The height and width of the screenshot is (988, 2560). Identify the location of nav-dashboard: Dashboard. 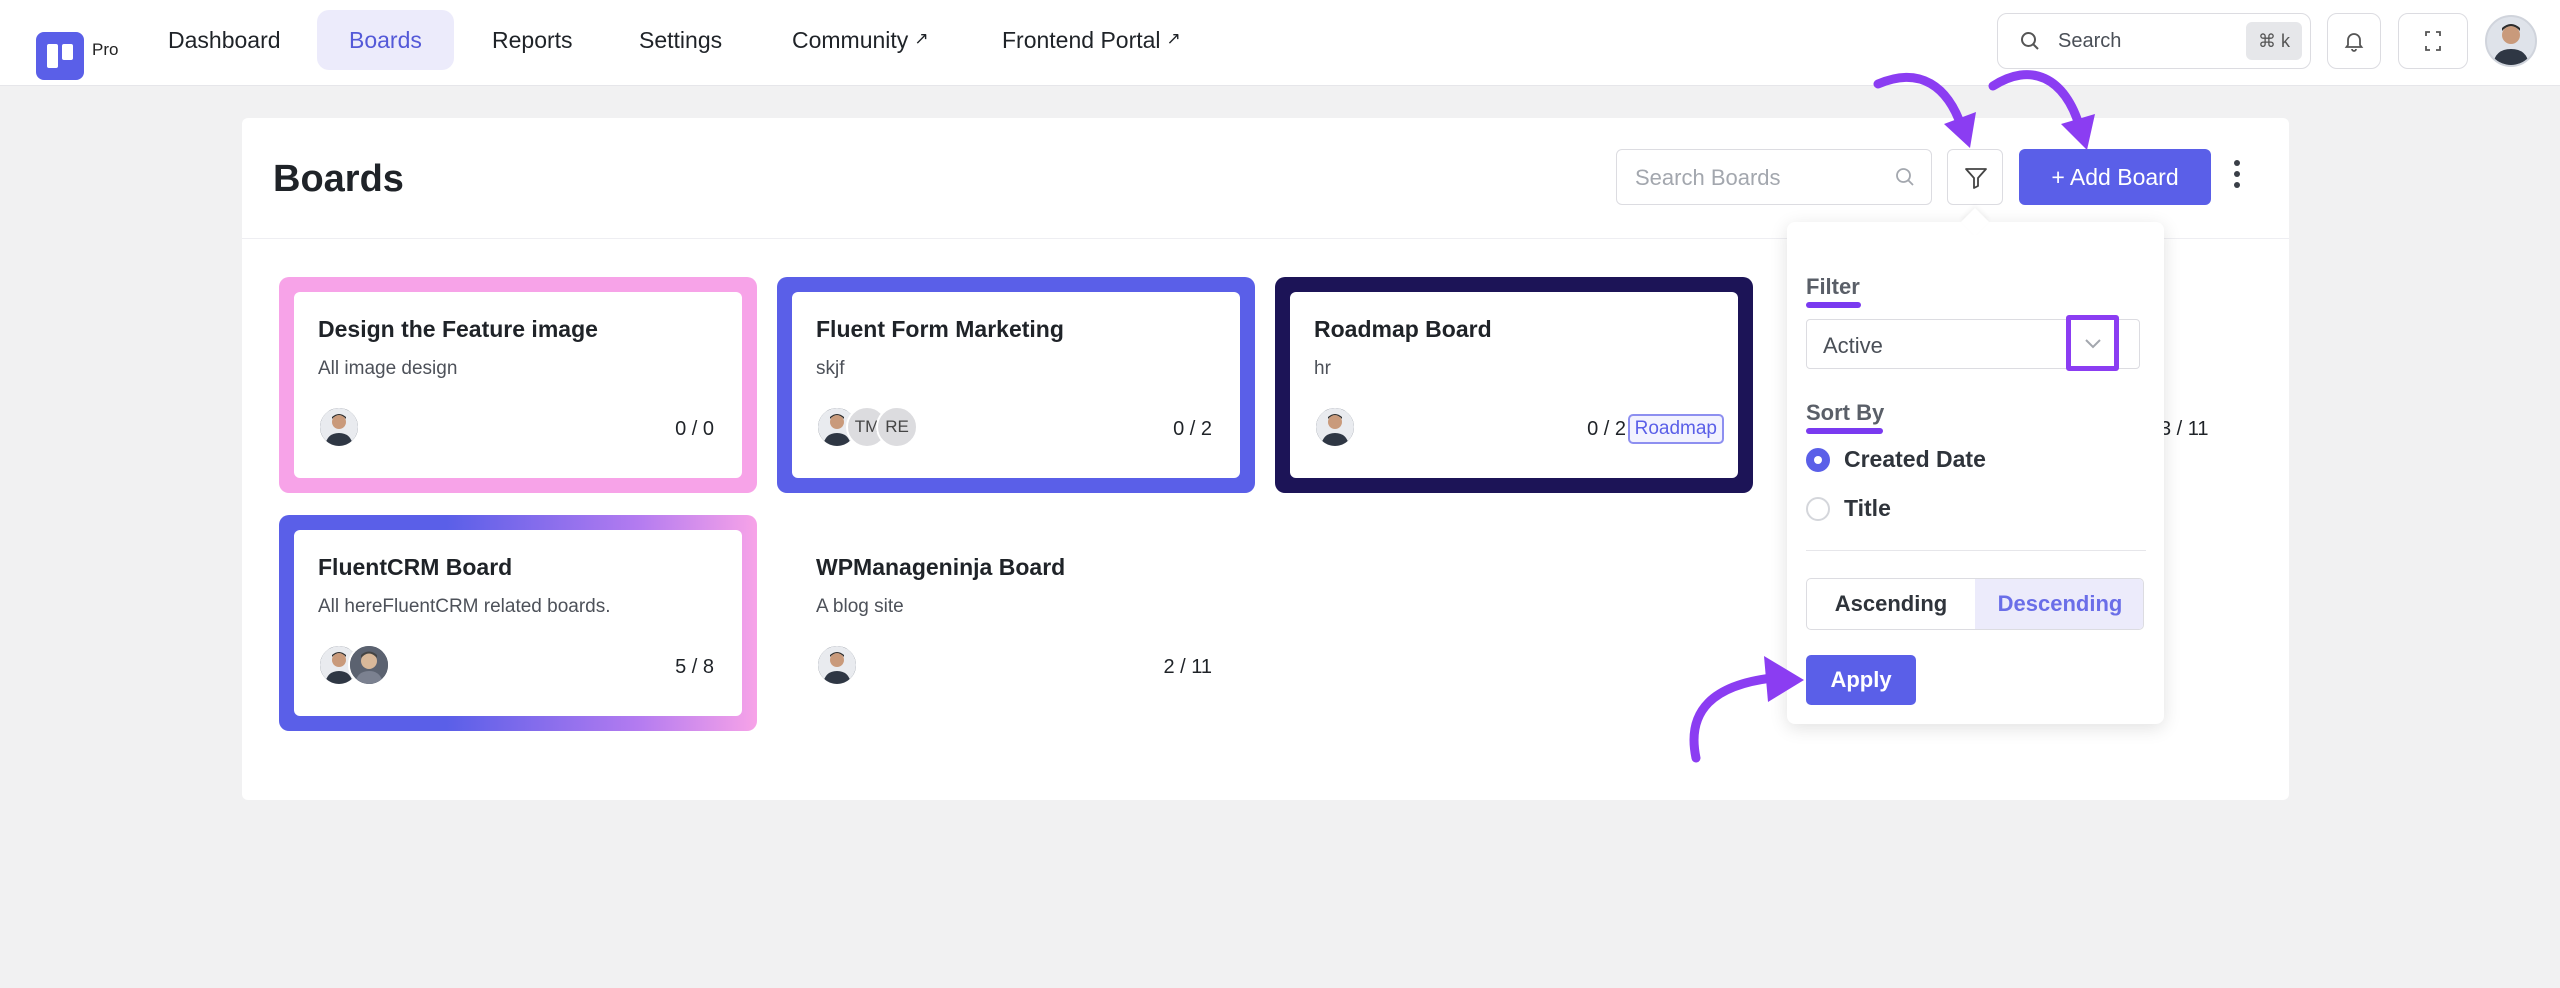
(224, 40).